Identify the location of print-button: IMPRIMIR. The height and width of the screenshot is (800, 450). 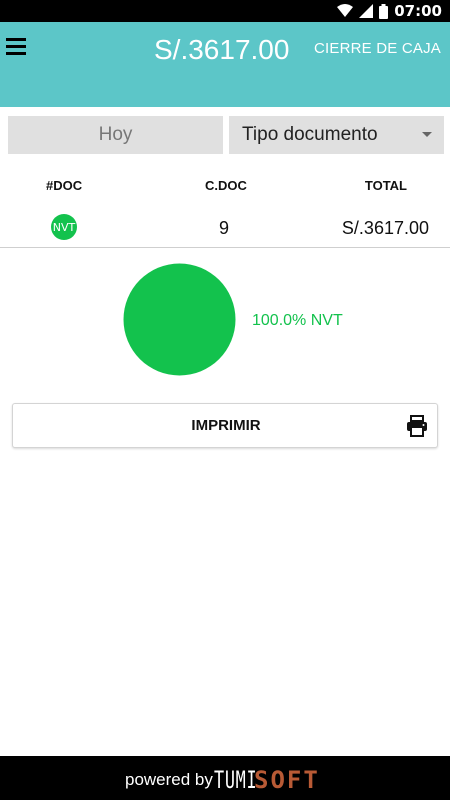
(225, 425).